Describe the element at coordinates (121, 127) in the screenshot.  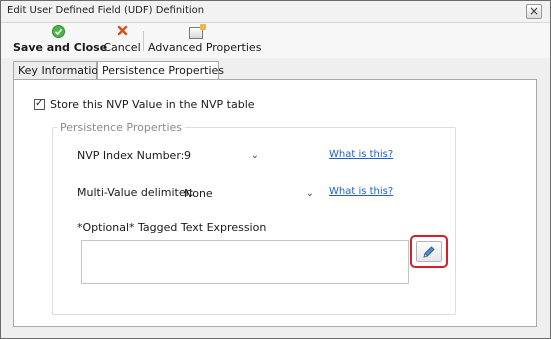
I see `group-title: Persistence Properties` at that location.